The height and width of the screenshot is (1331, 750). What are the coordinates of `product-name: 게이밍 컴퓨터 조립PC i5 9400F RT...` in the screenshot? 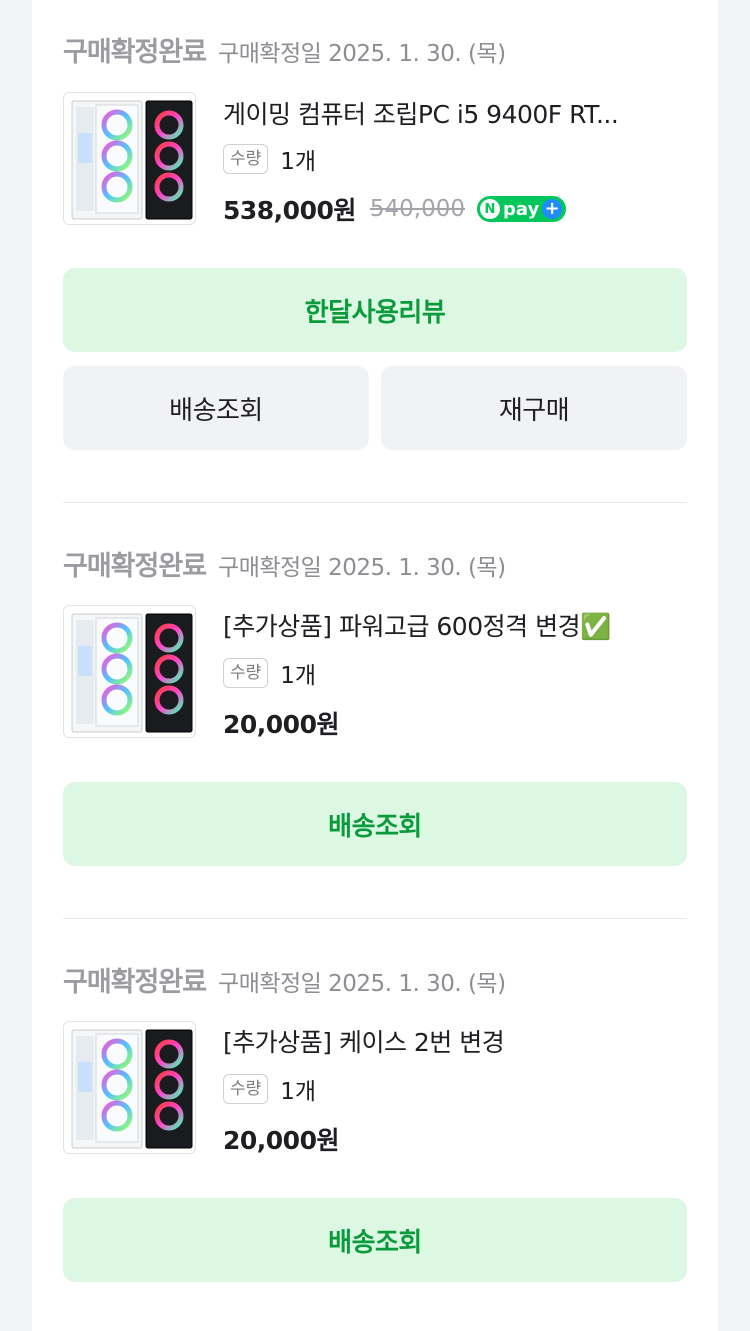 It's located at (456, 115).